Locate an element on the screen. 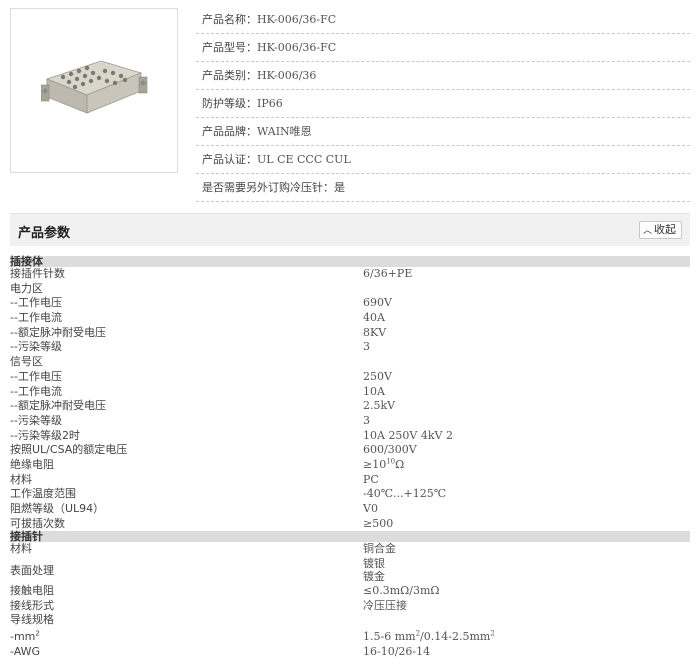 The image size is (700, 664). param-value: 8KV is located at coordinates (375, 332).